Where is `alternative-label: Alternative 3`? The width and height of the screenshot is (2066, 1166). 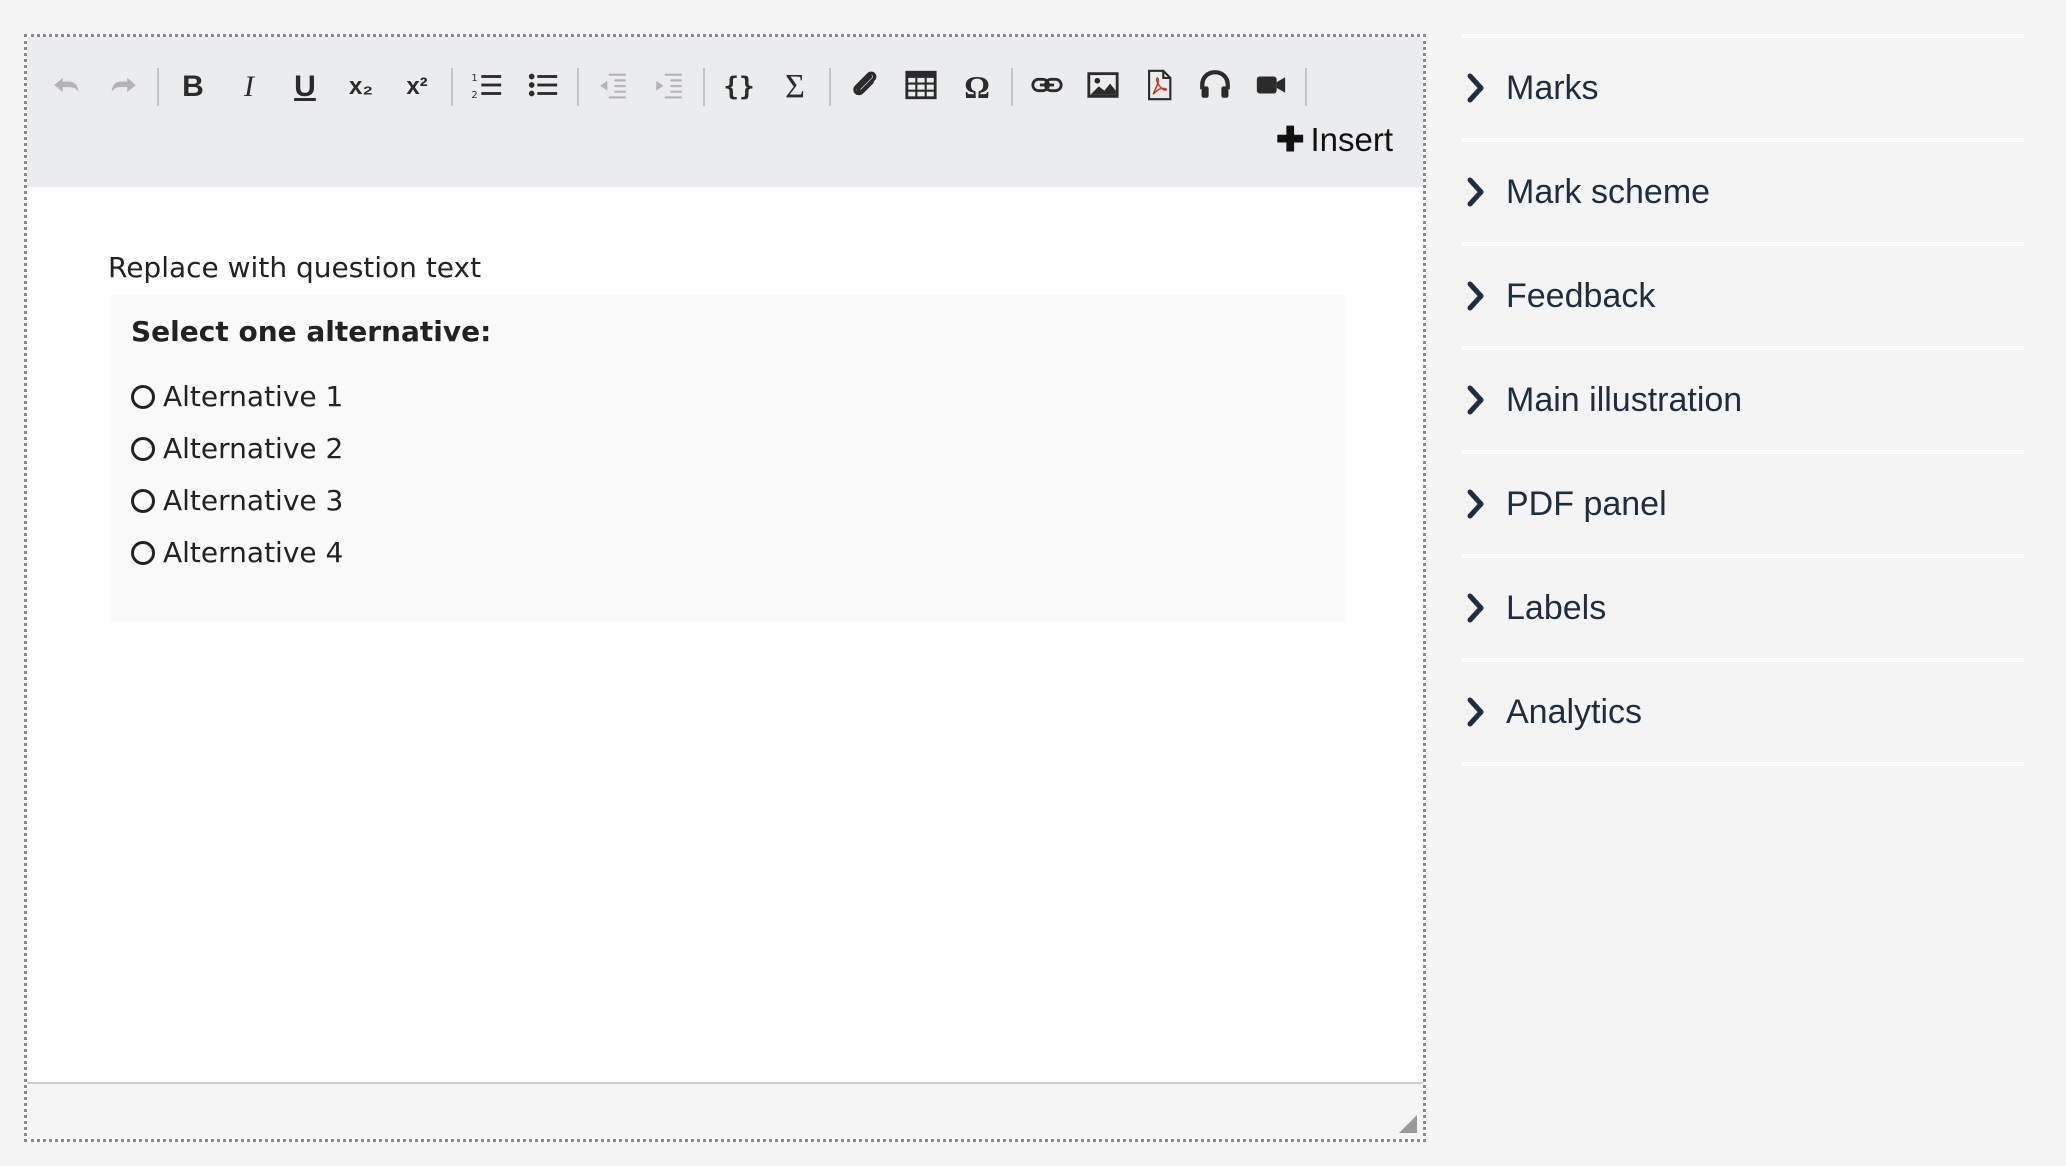
alternative-label: Alternative 3 is located at coordinates (253, 500).